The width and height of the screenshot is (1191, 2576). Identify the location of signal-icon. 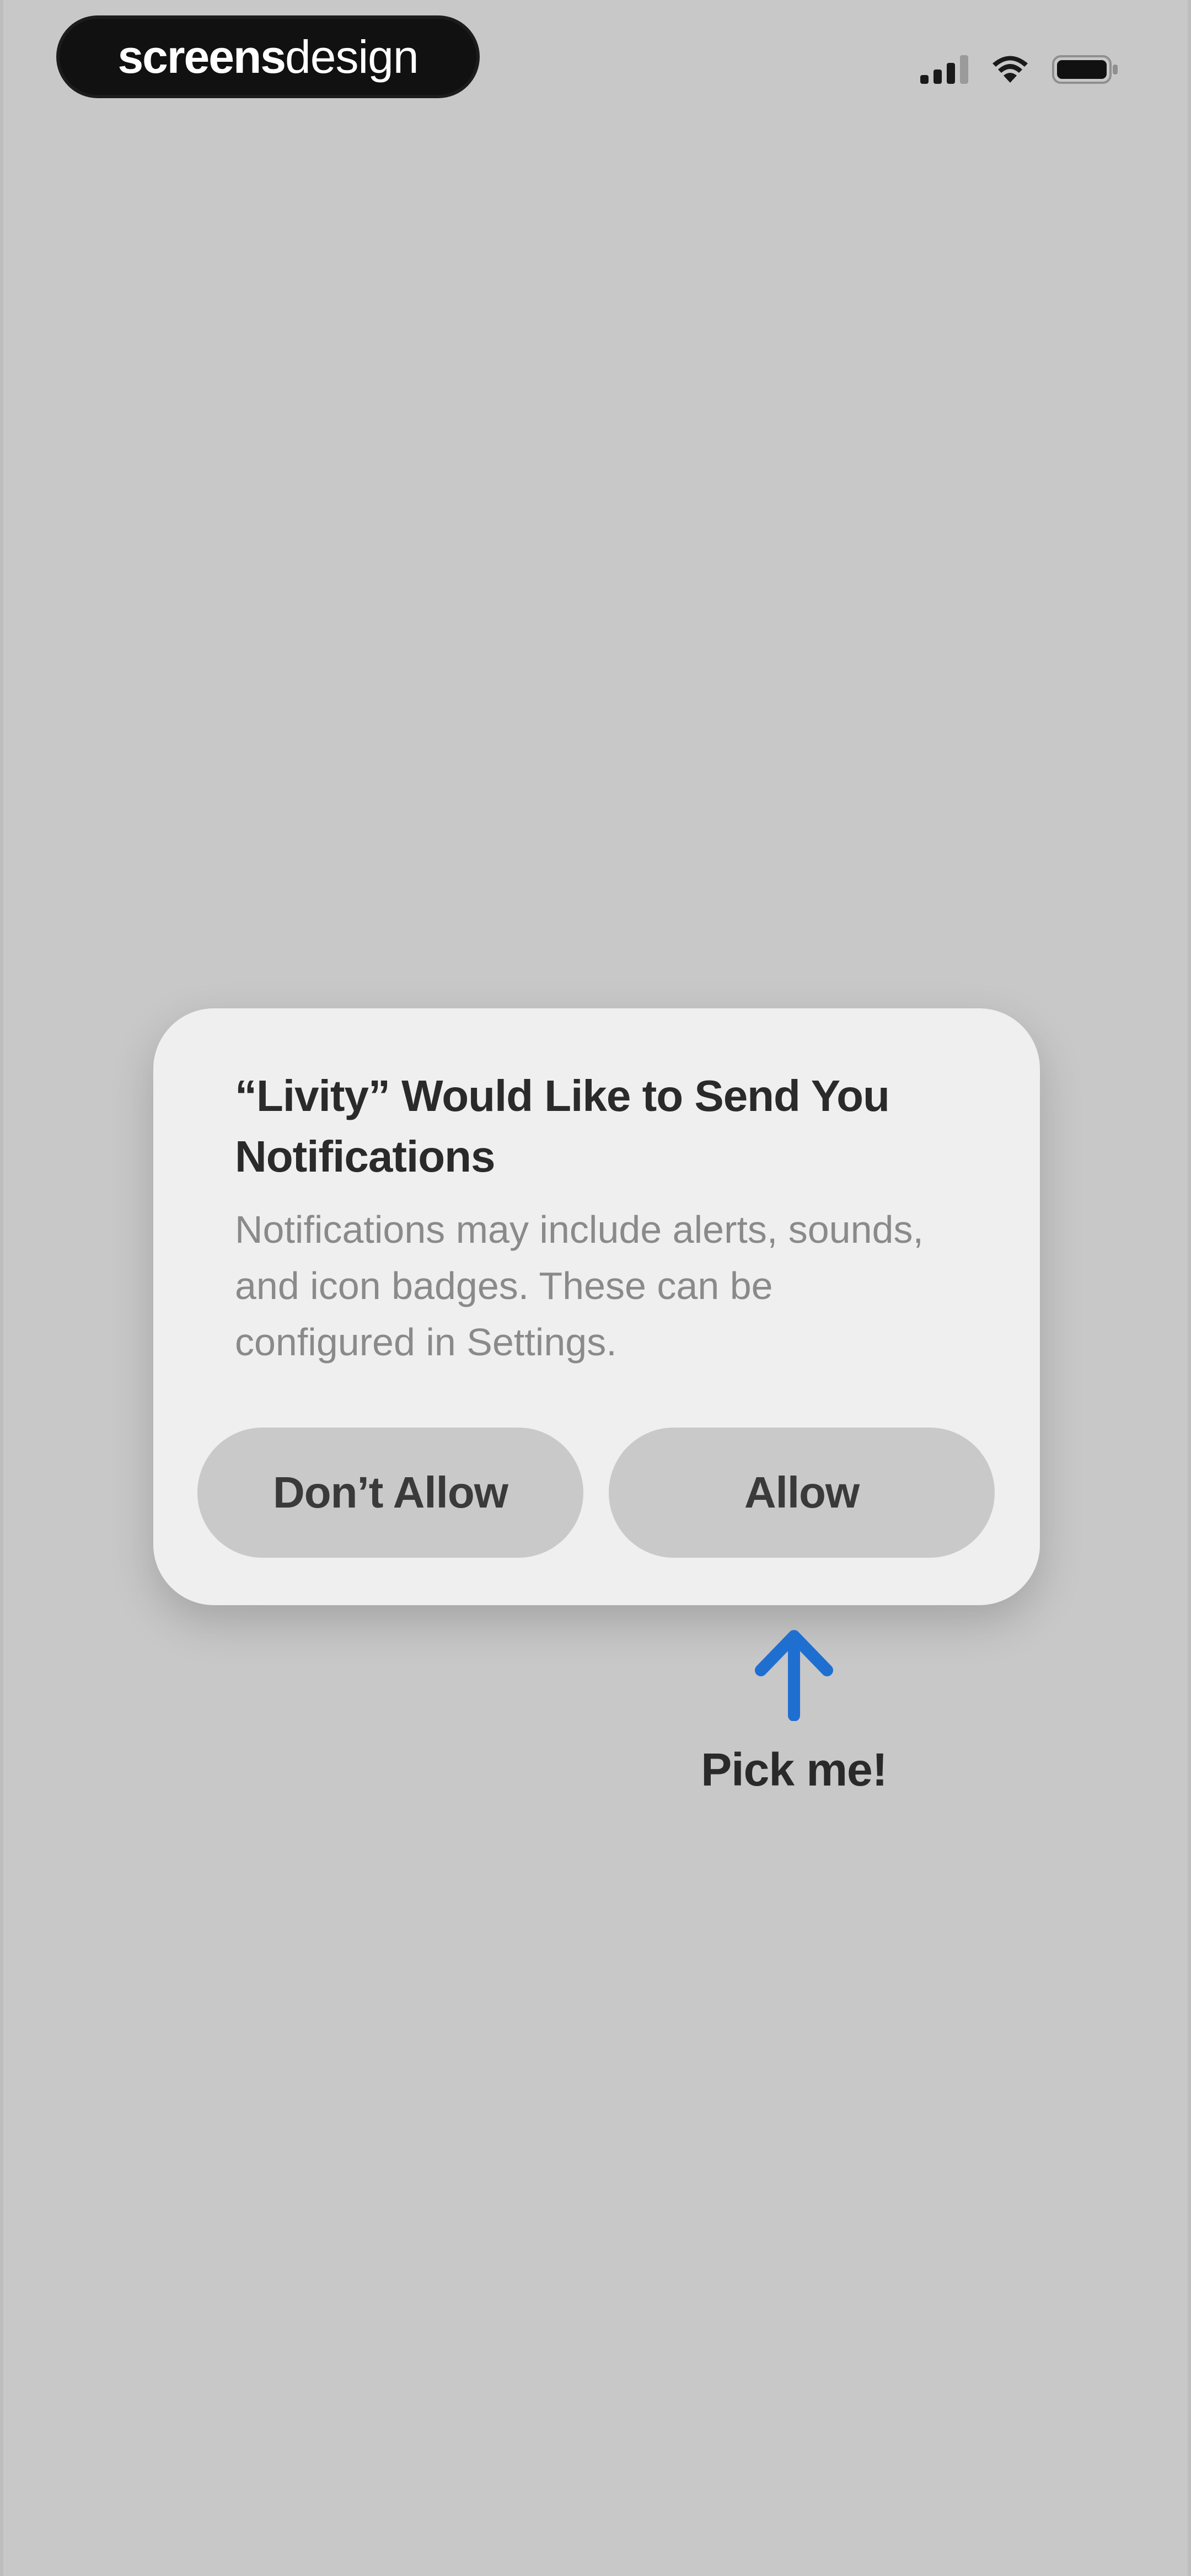
(944, 69).